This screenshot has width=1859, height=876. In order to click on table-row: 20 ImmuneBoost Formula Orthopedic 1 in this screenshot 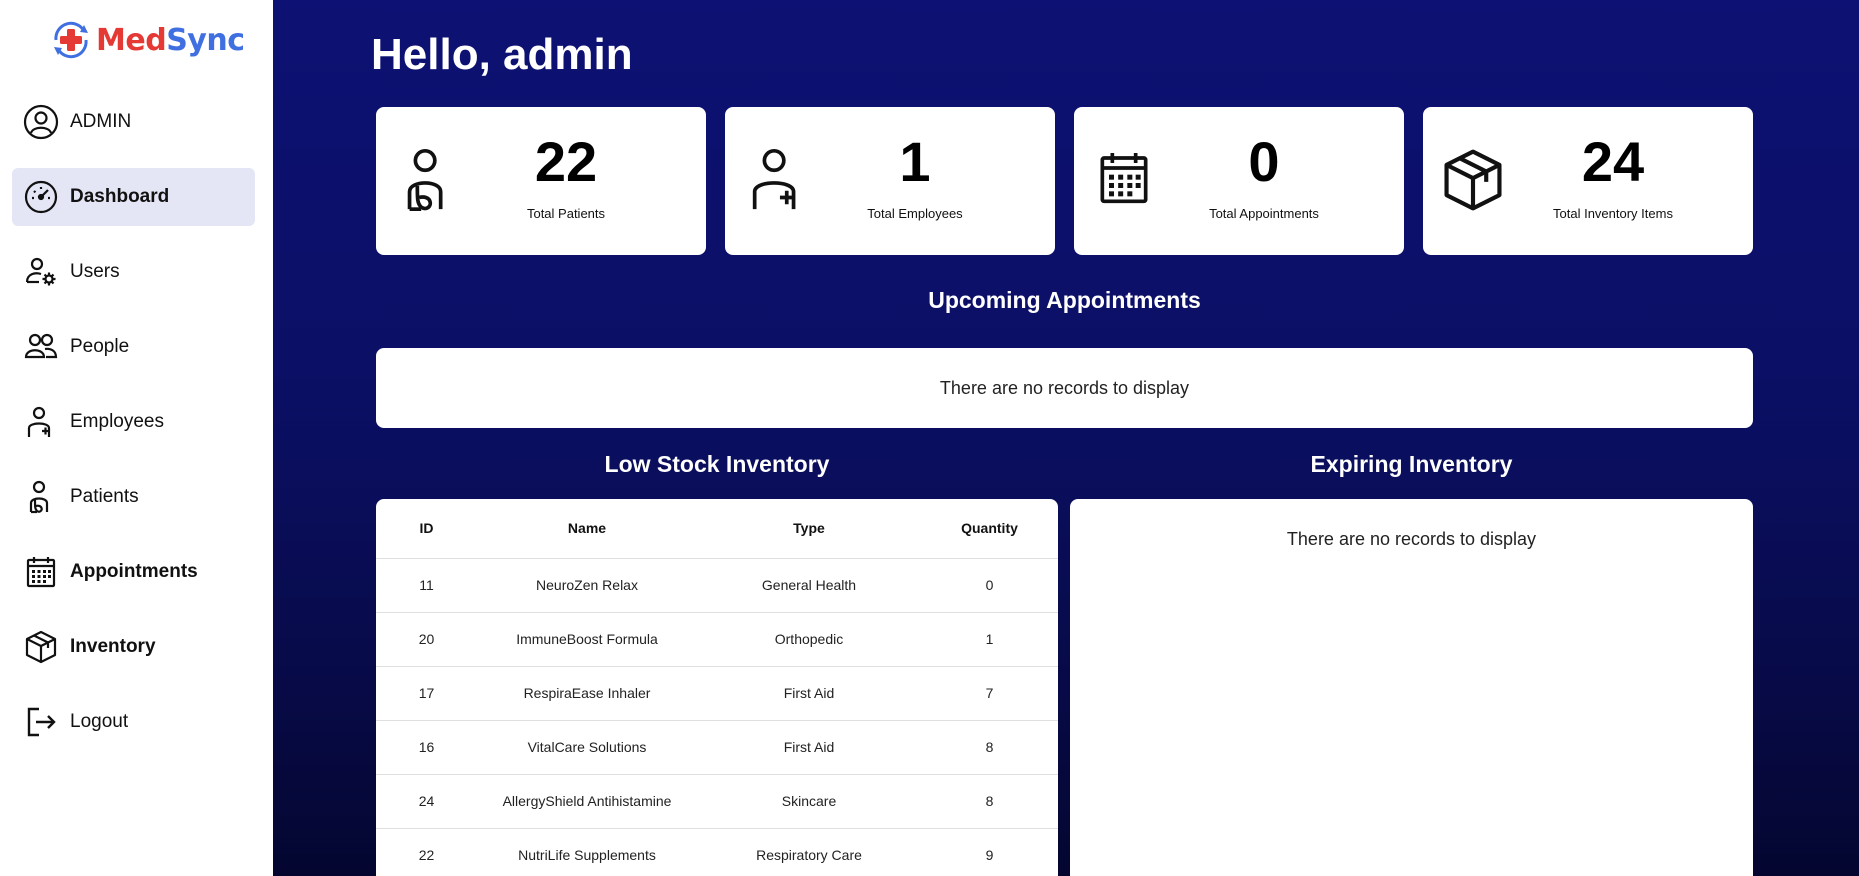, I will do `click(717, 639)`.